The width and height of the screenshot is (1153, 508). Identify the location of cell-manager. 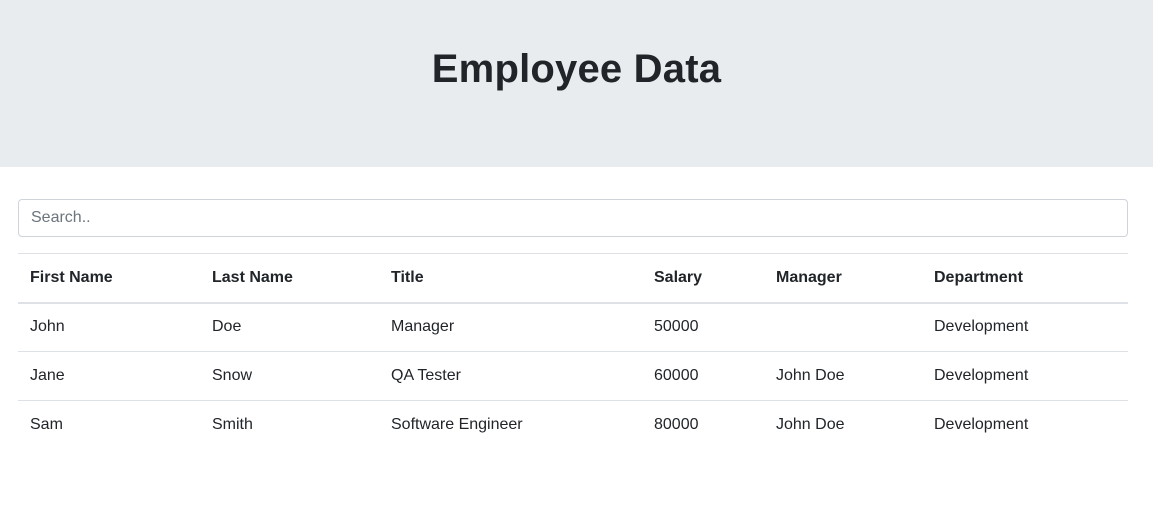
(843, 327).